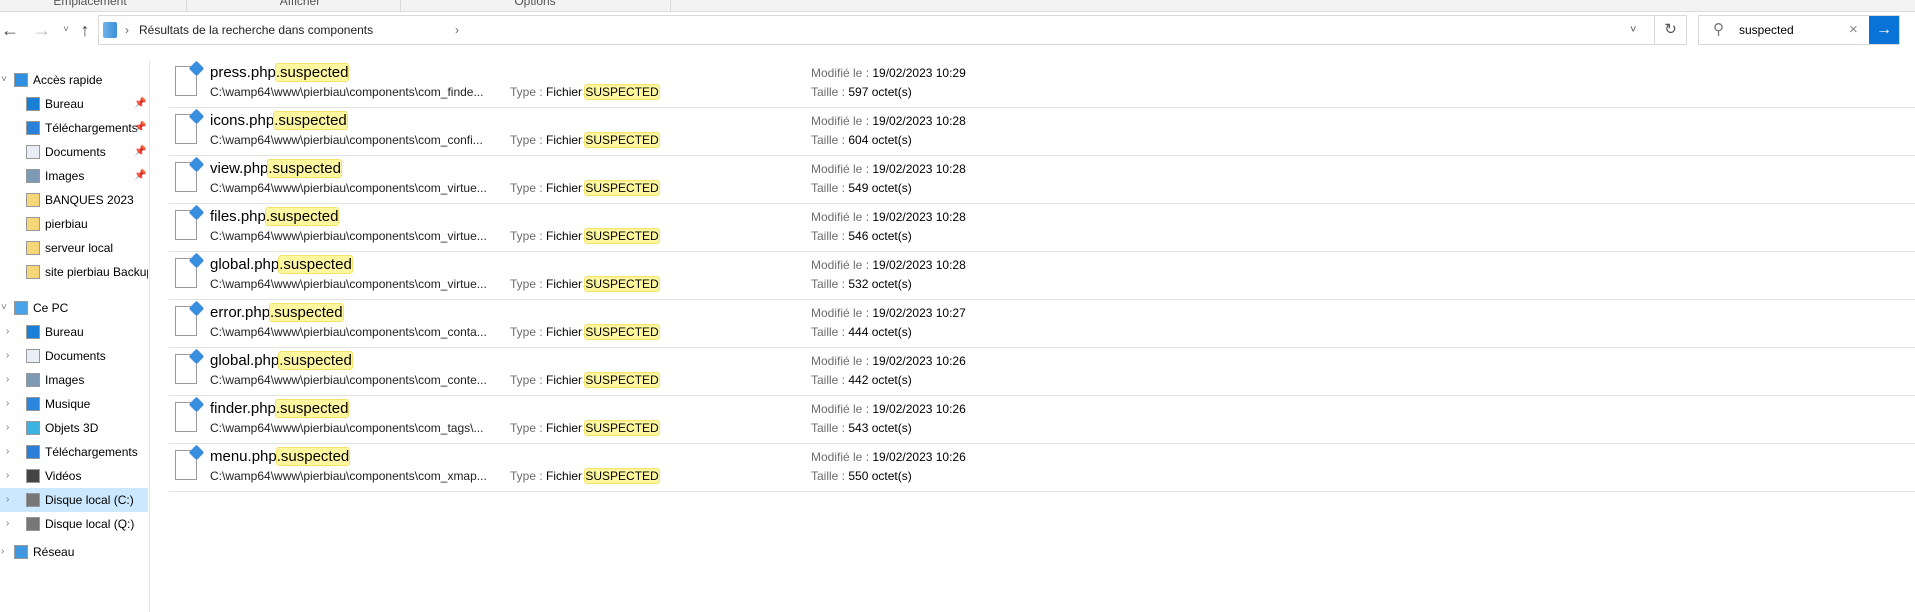  What do you see at coordinates (74, 380) in the screenshot?
I see `sidebar-item: › Images` at bounding box center [74, 380].